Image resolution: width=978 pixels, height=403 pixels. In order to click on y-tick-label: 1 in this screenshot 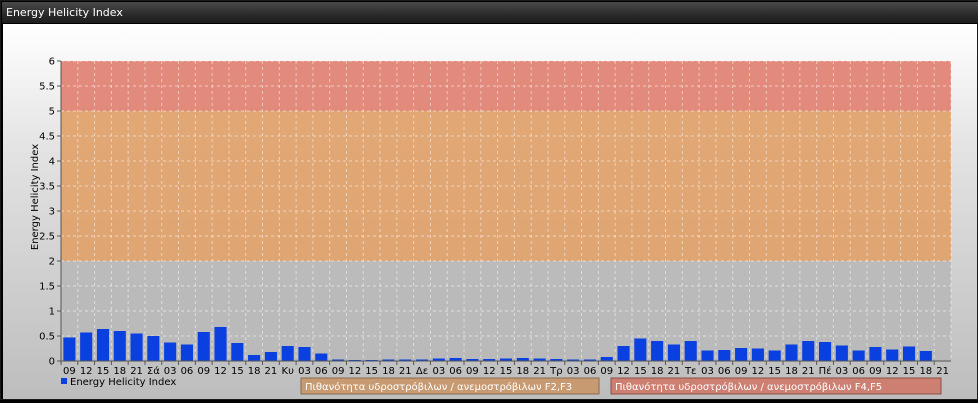, I will do `click(52, 312)`.